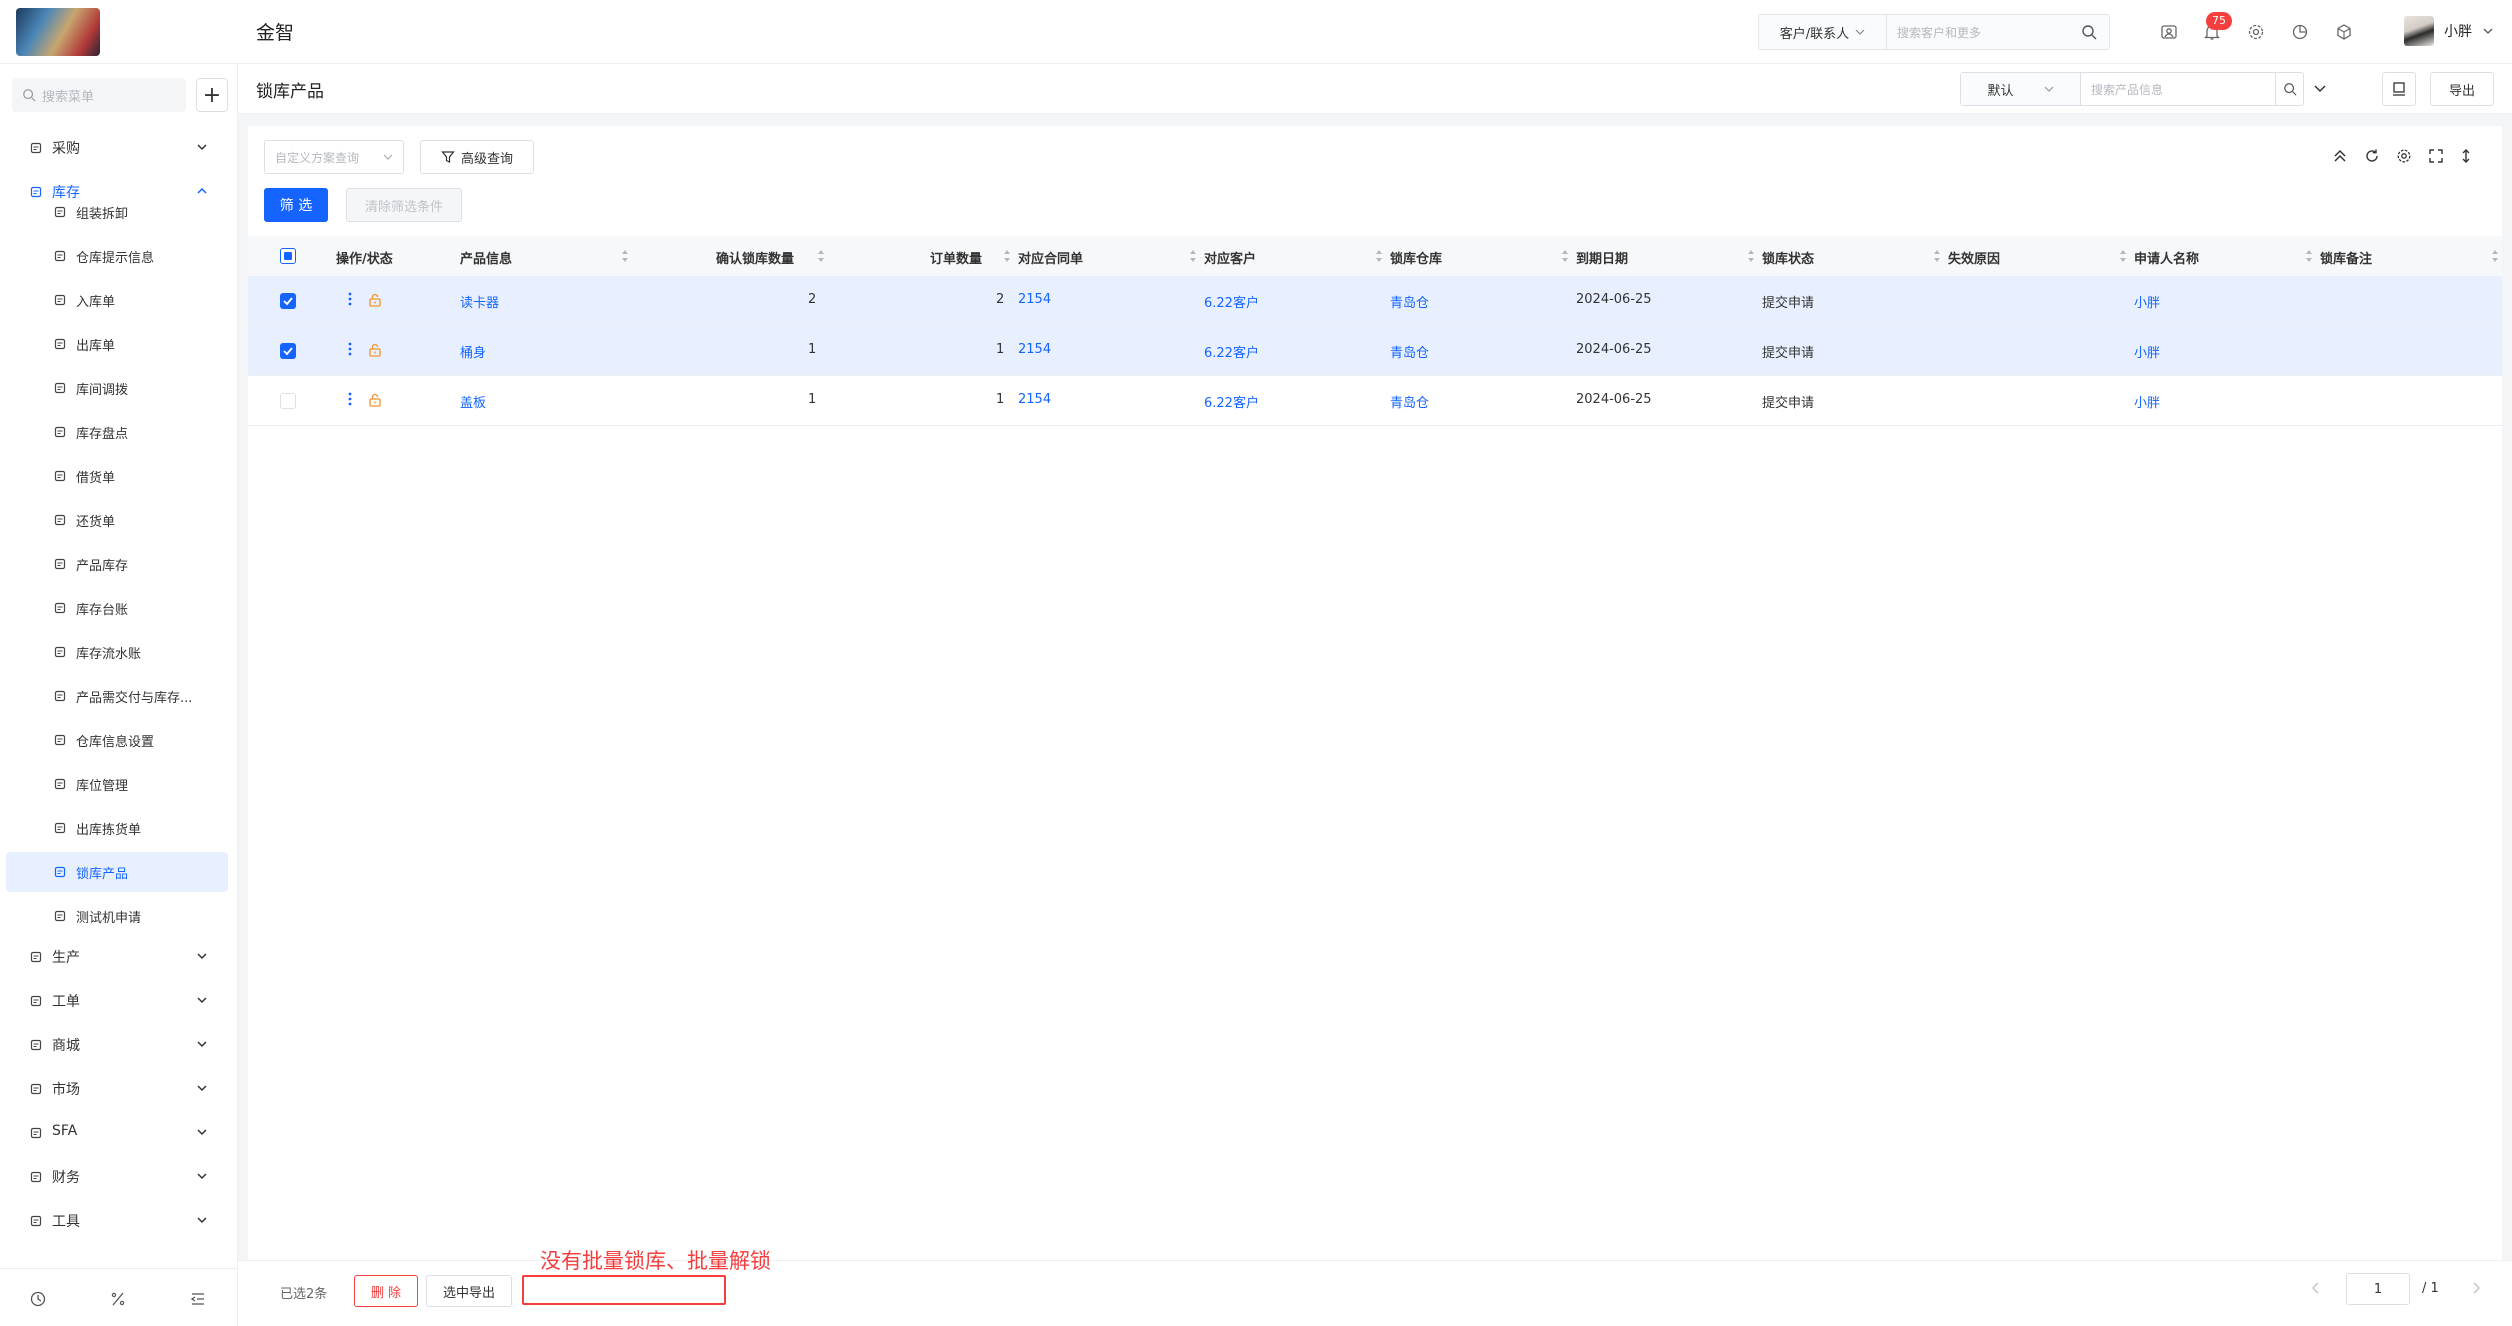 Image resolution: width=2512 pixels, height=1326 pixels. Describe the element at coordinates (1416, 257) in the screenshot. I see `column-header-warehouse: 锁库仓库` at that location.